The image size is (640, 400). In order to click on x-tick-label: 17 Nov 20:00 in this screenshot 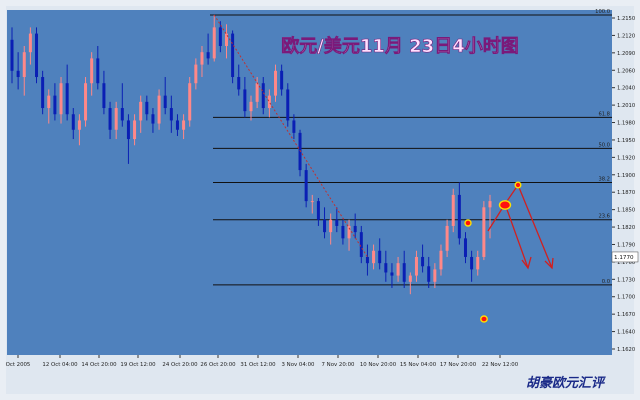, I will do `click(458, 365)`.